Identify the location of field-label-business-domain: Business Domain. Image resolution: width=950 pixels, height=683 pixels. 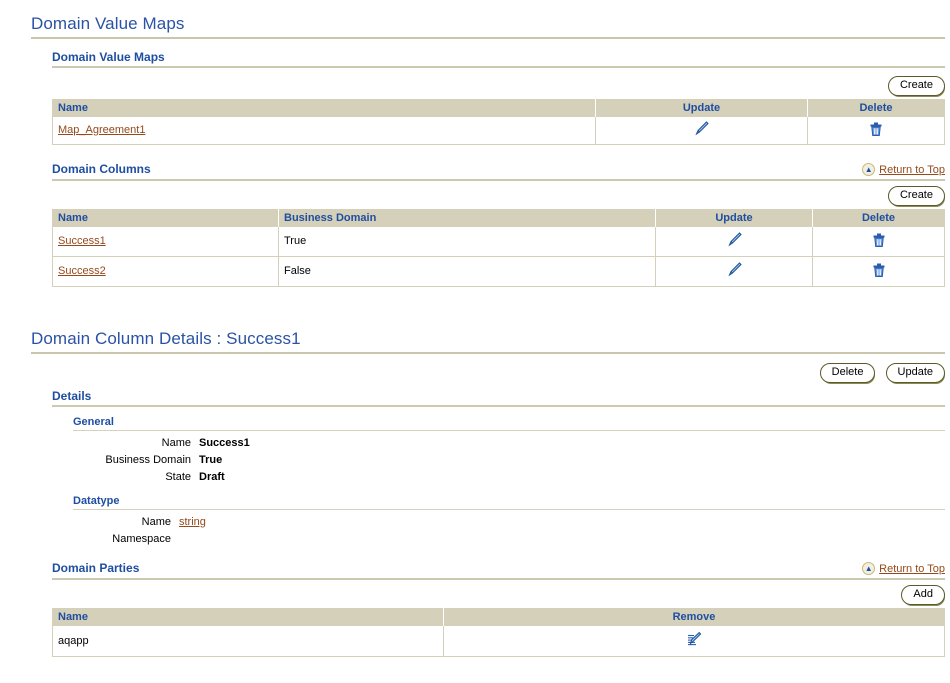
(148, 460).